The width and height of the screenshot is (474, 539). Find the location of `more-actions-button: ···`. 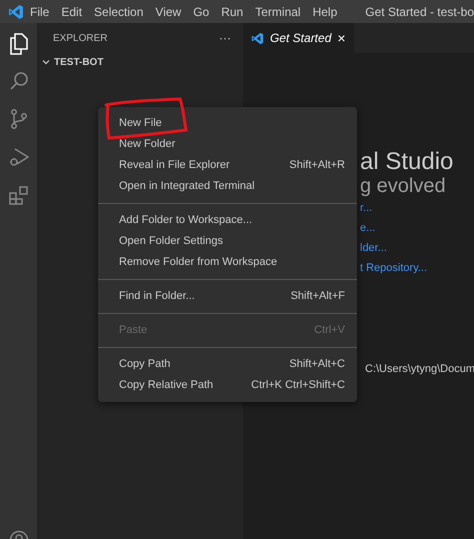

more-actions-button: ··· is located at coordinates (225, 38).